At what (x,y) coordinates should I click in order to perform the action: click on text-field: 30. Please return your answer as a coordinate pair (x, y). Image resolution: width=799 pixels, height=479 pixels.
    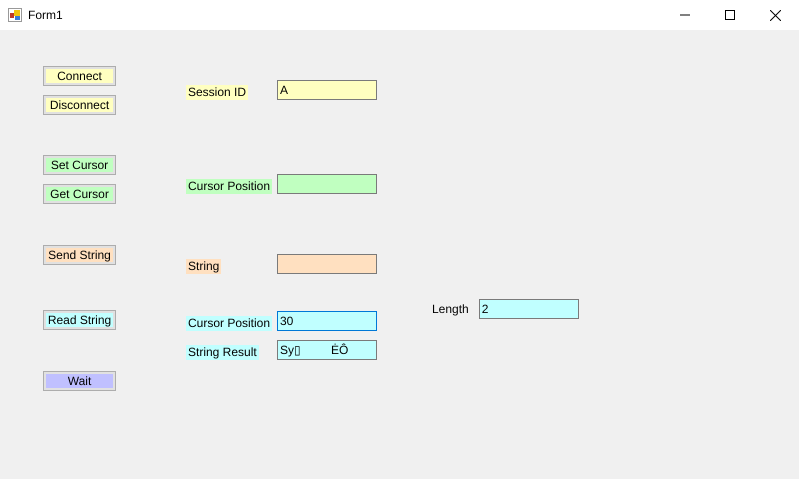
    Looking at the image, I should click on (327, 321).